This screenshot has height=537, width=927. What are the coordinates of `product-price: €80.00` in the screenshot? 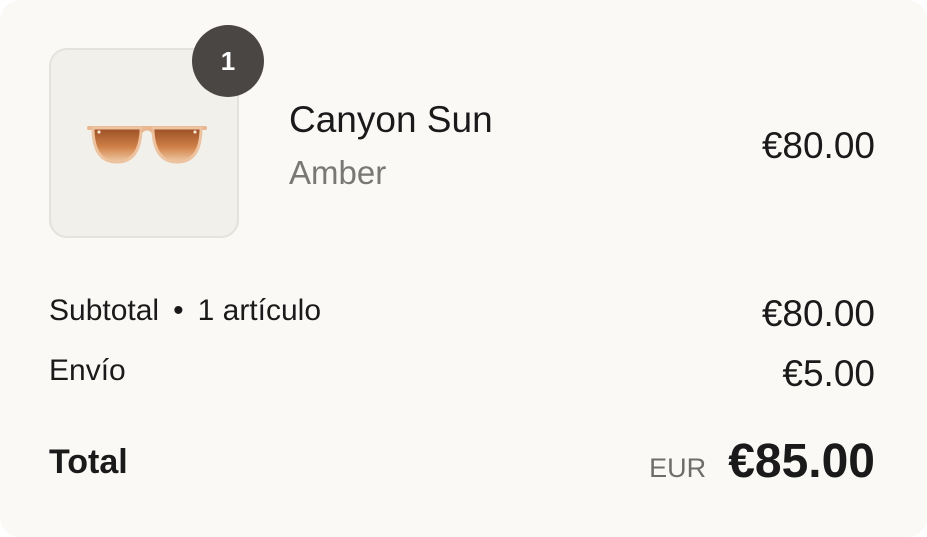 It's located at (818, 145).